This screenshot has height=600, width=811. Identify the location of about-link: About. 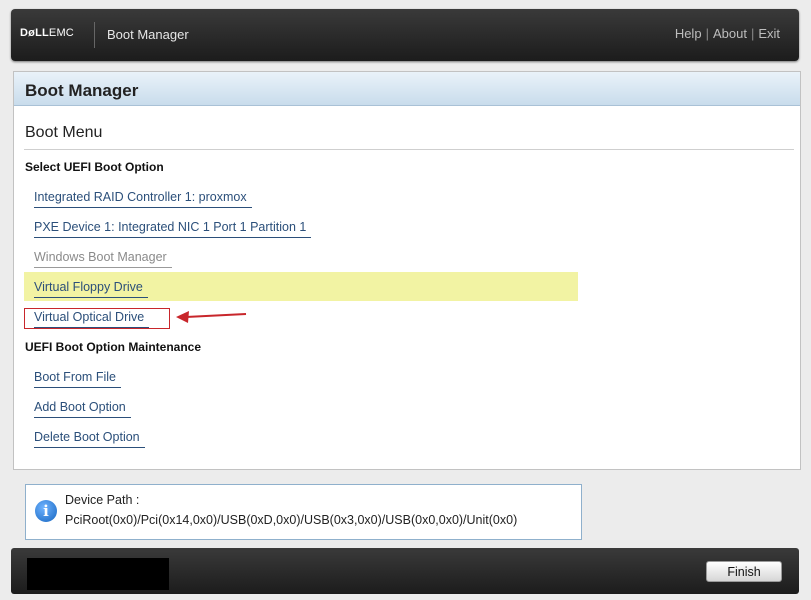
(730, 33).